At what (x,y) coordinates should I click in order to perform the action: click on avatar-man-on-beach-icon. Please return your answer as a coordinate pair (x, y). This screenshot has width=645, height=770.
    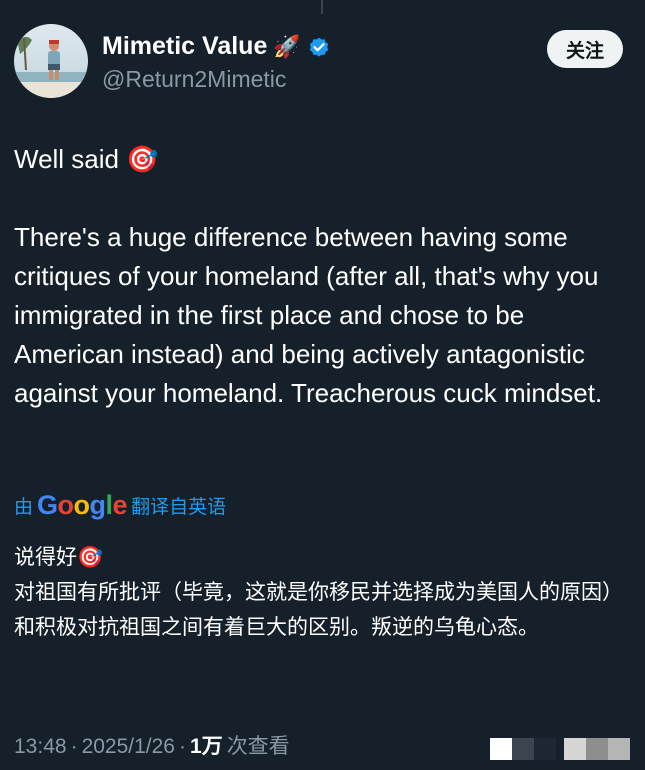
    Looking at the image, I should click on (51, 61).